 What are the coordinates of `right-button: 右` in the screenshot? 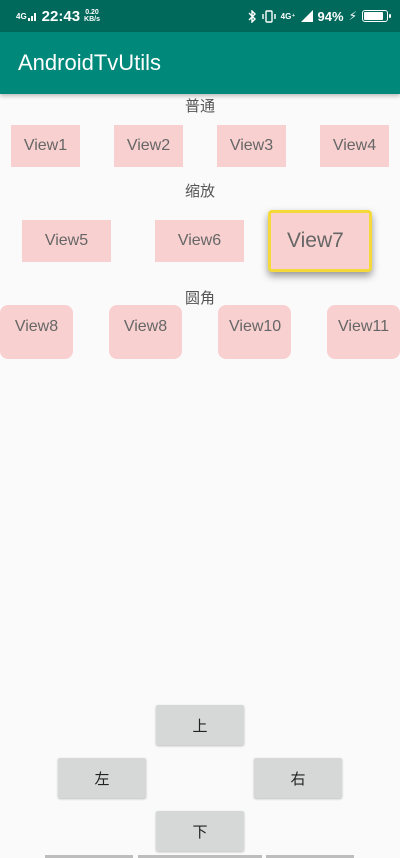 It's located at (298, 778).